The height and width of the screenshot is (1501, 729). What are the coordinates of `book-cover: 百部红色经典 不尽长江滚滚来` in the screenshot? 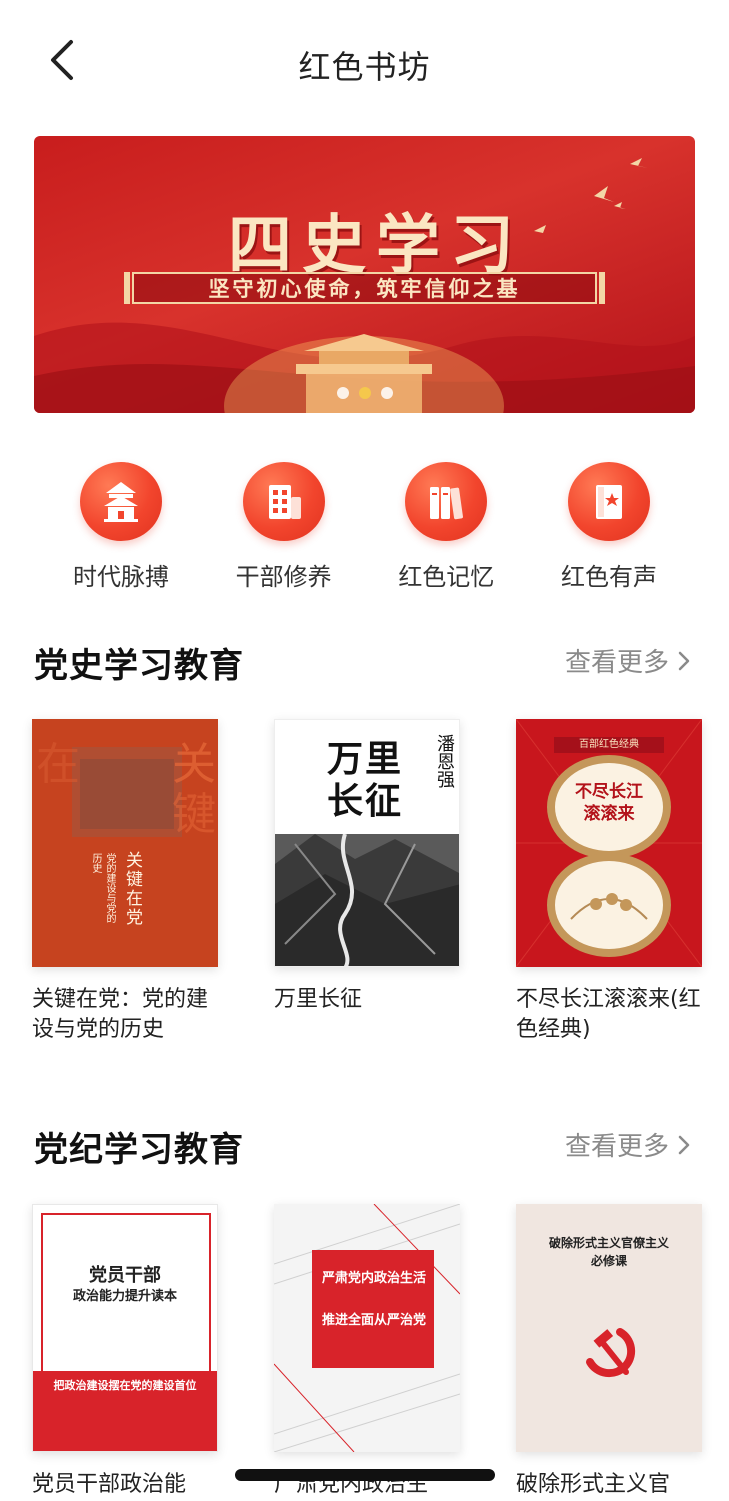 It's located at (609, 843).